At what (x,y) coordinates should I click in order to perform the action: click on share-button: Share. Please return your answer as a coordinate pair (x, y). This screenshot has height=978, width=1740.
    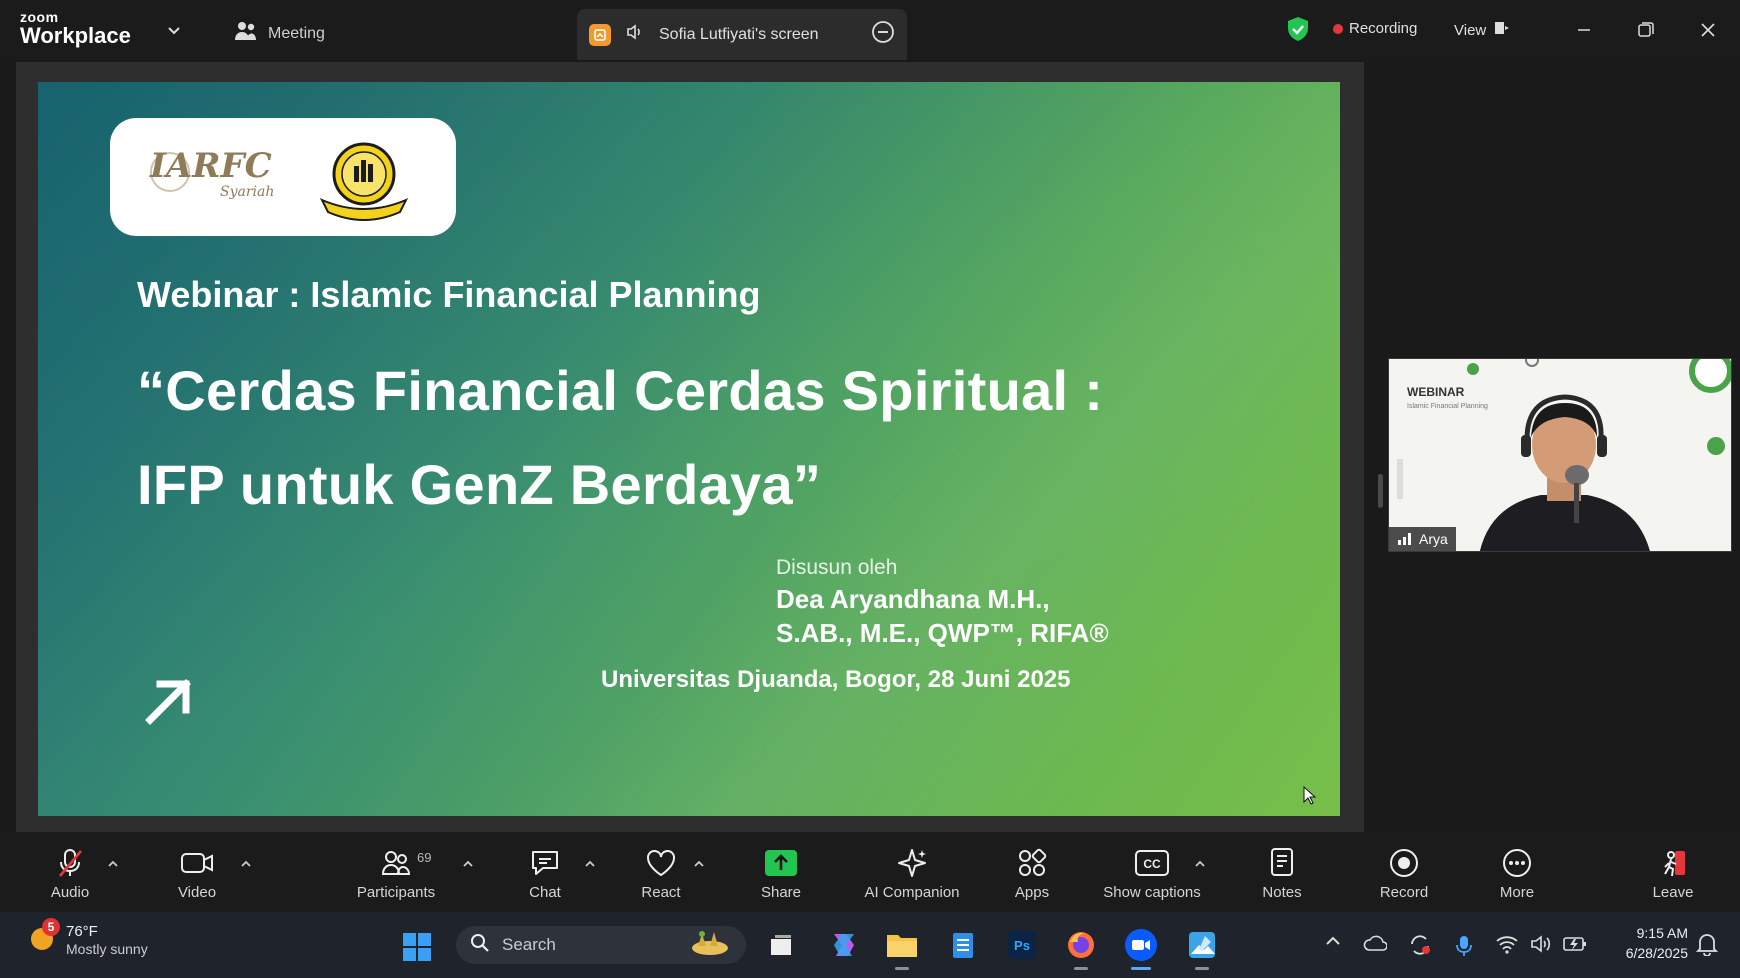
    Looking at the image, I should click on (781, 873).